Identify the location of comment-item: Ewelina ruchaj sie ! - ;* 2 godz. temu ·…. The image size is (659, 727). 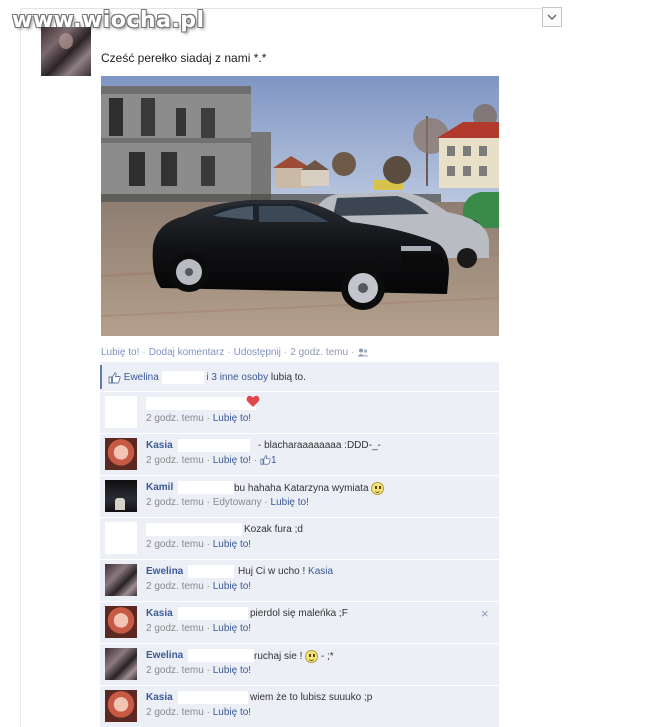
(299, 663).